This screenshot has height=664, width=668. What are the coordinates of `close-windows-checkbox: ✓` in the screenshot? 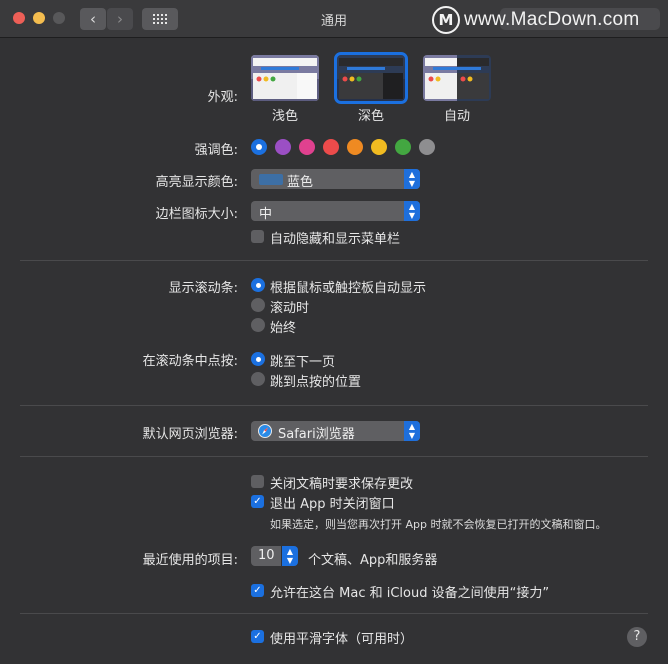 It's located at (257, 501).